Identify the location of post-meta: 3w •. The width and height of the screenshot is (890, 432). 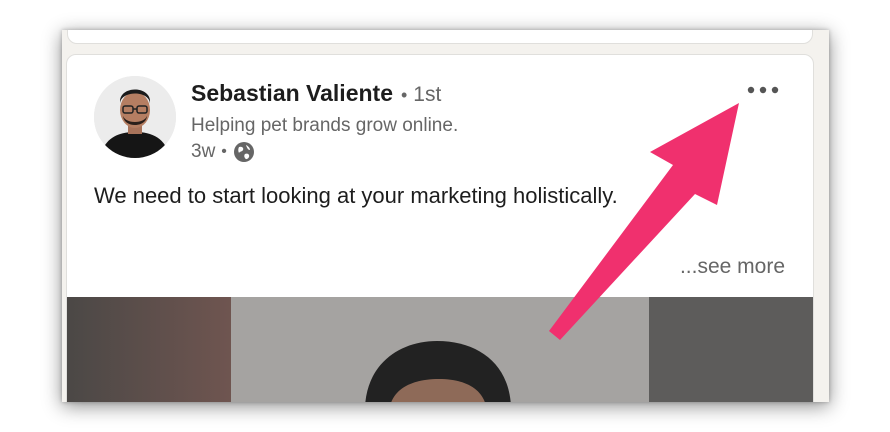
(223, 152).